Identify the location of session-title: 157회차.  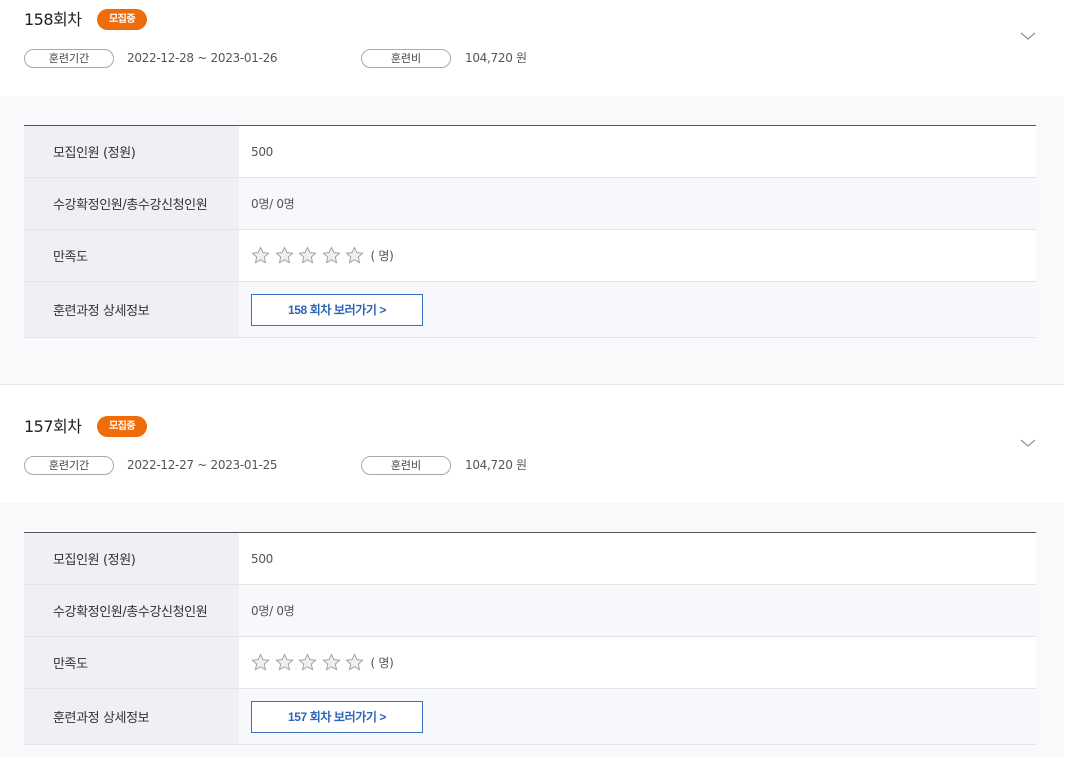
(53, 426).